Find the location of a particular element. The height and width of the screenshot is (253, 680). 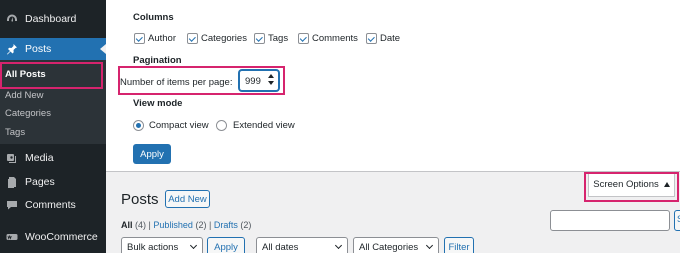

column-author-checkbox is located at coordinates (139, 38).